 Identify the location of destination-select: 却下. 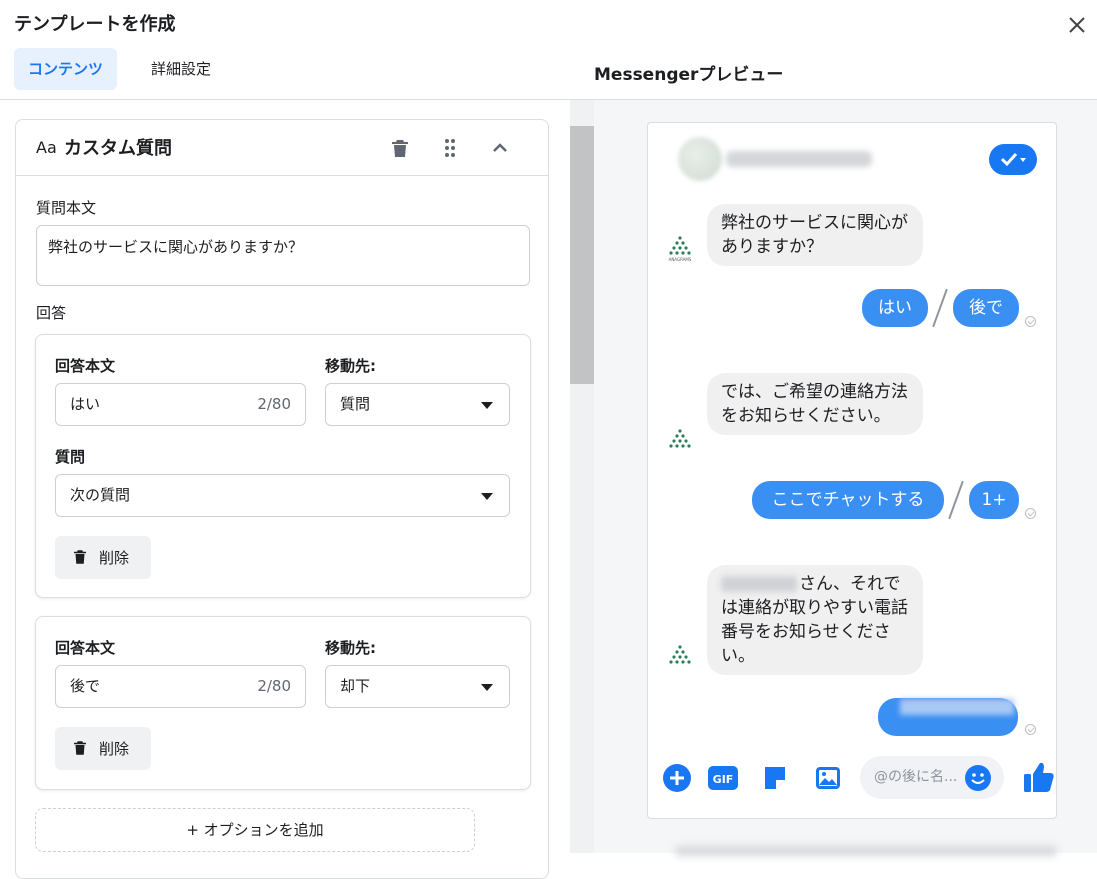
(417, 686).